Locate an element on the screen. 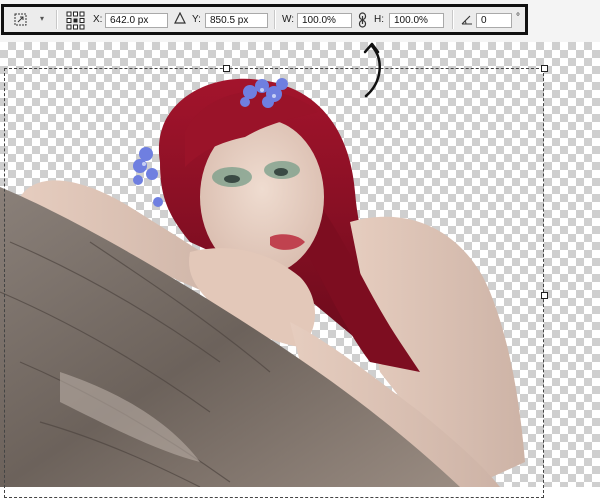  relative-position-delta-icon is located at coordinates (180, 18).